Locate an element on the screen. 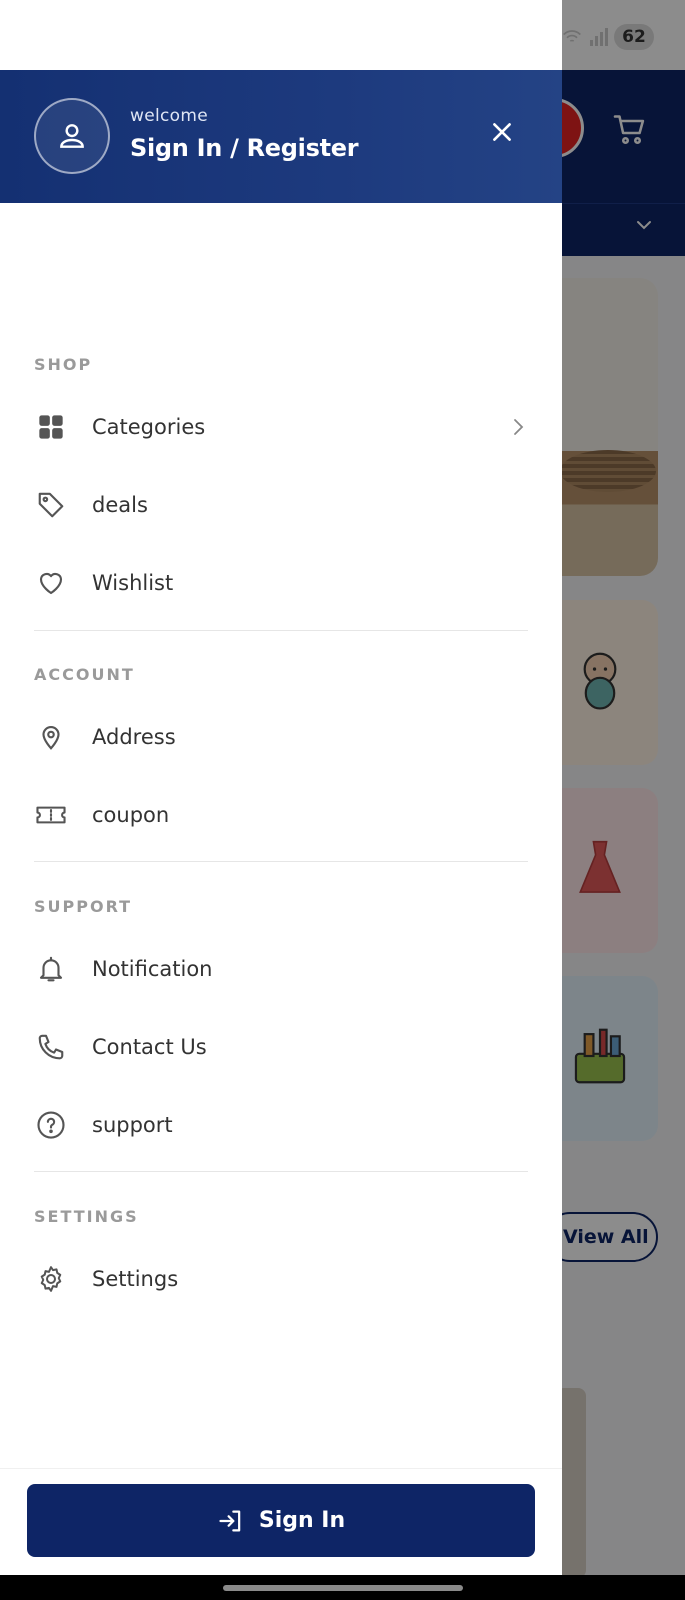 The width and height of the screenshot is (685, 1600). sign-in-button-label: Sign In is located at coordinates (302, 1520).